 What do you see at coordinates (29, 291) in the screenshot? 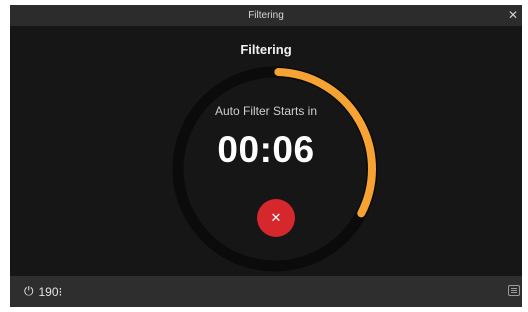
I see `power-icon: ⏻` at bounding box center [29, 291].